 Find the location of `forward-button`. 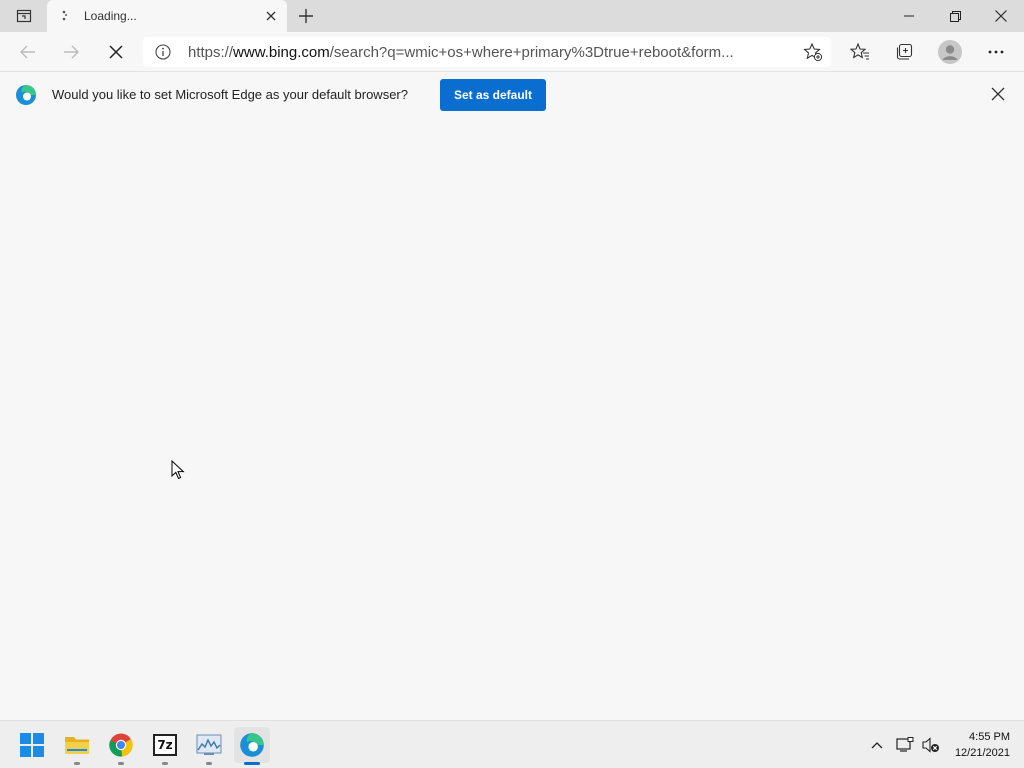

forward-button is located at coordinates (71, 52).